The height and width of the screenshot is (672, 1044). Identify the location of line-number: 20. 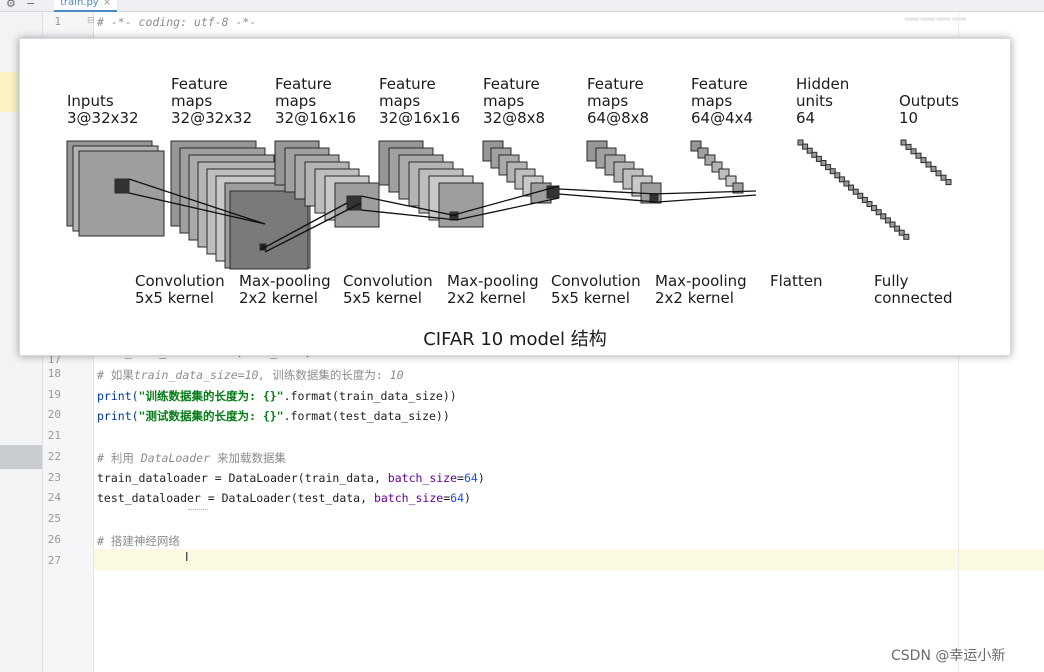
(54, 414).